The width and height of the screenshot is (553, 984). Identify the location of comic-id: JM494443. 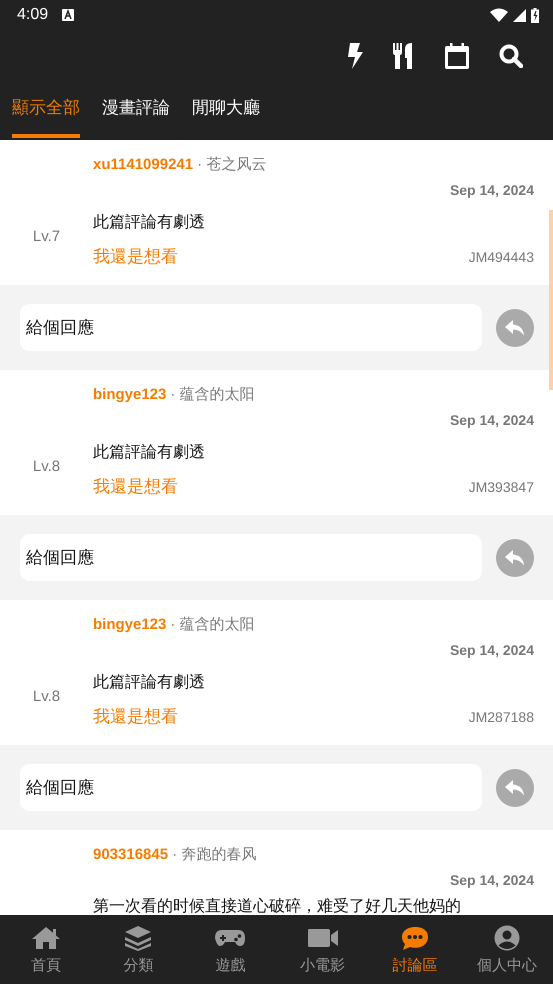
(501, 256).